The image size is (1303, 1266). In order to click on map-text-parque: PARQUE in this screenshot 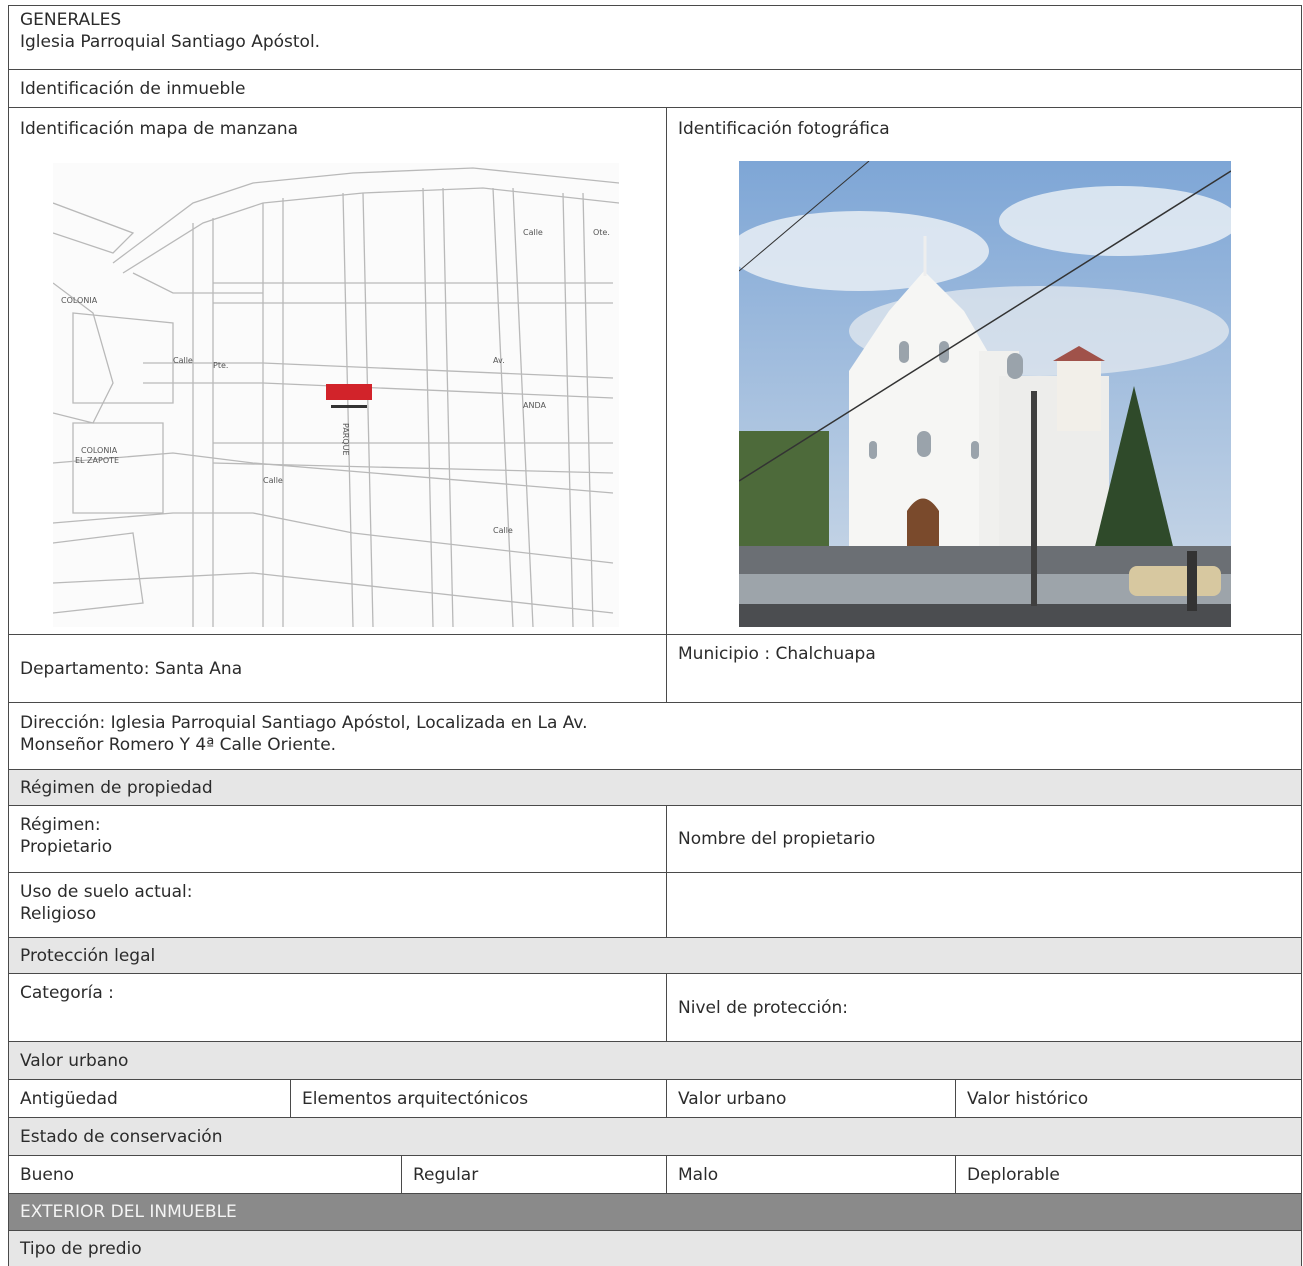, I will do `click(345, 439)`.